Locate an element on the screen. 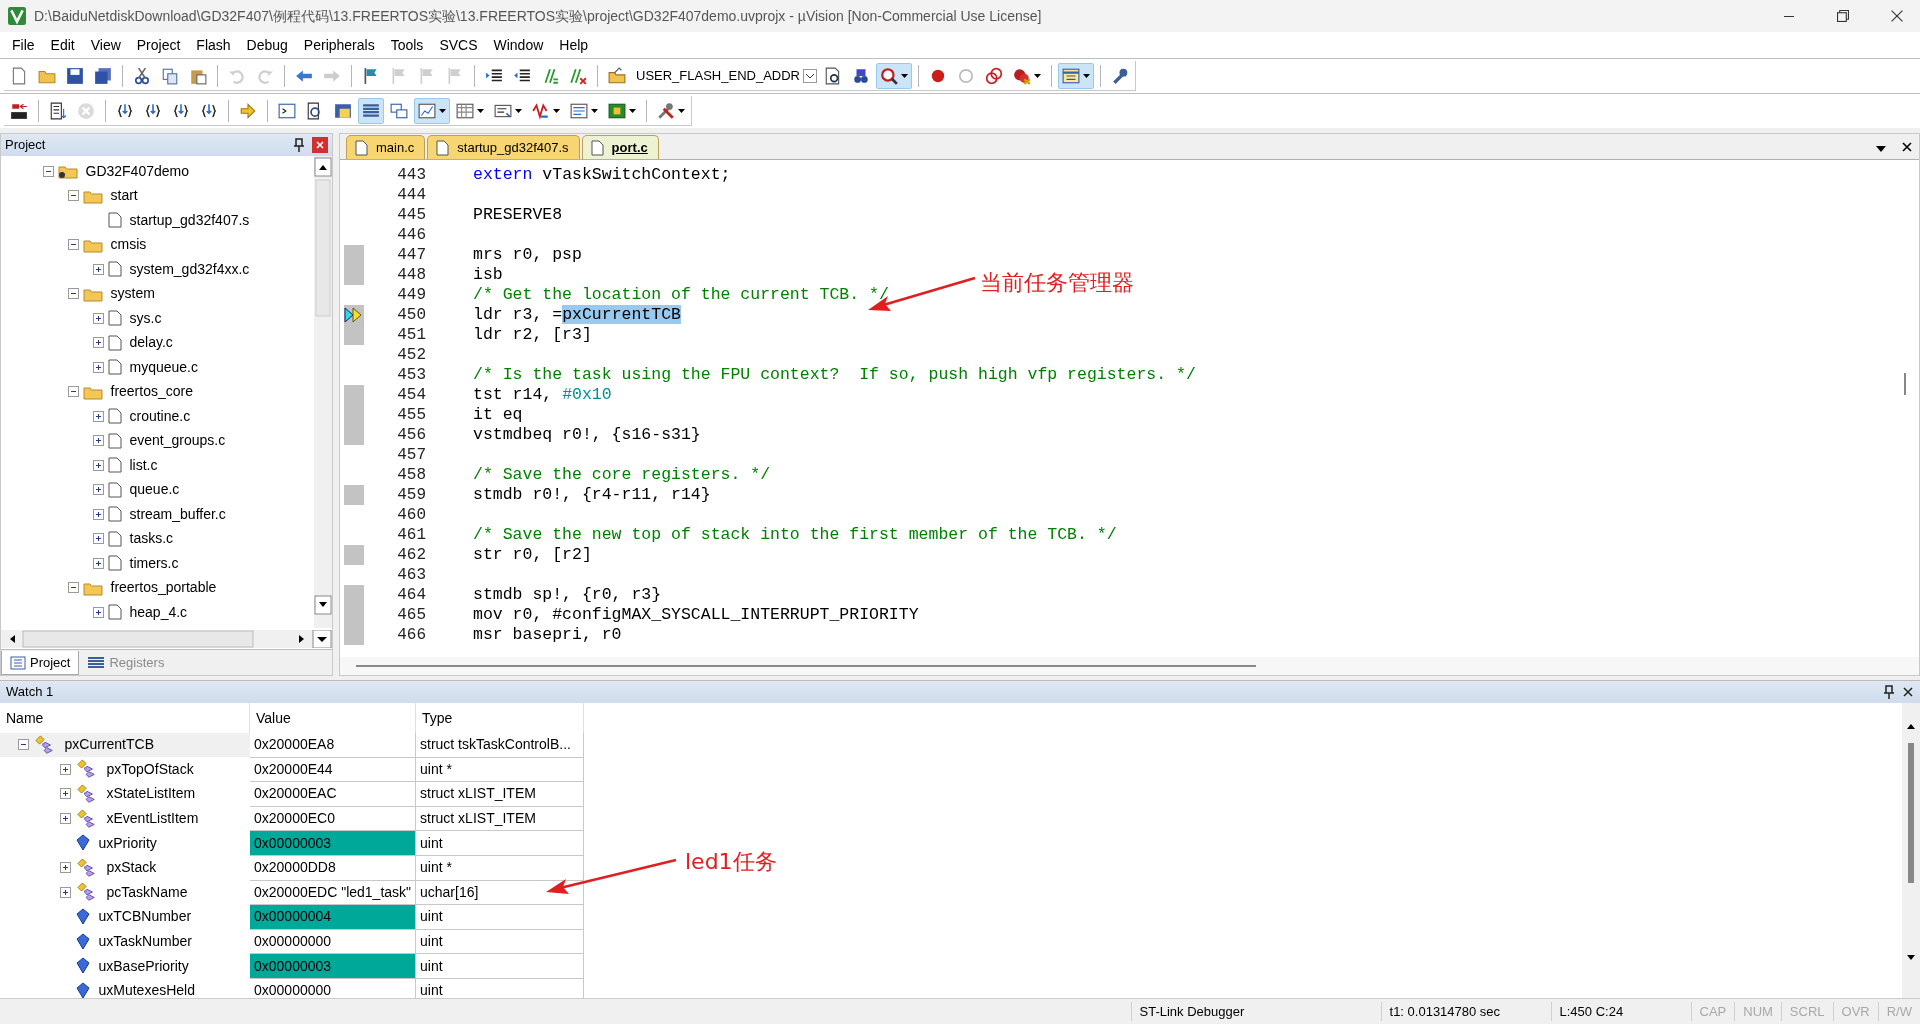 This screenshot has width=1920, height=1024. timer-status: t1: 0.01314780 sec is located at coordinates (1465, 1011).